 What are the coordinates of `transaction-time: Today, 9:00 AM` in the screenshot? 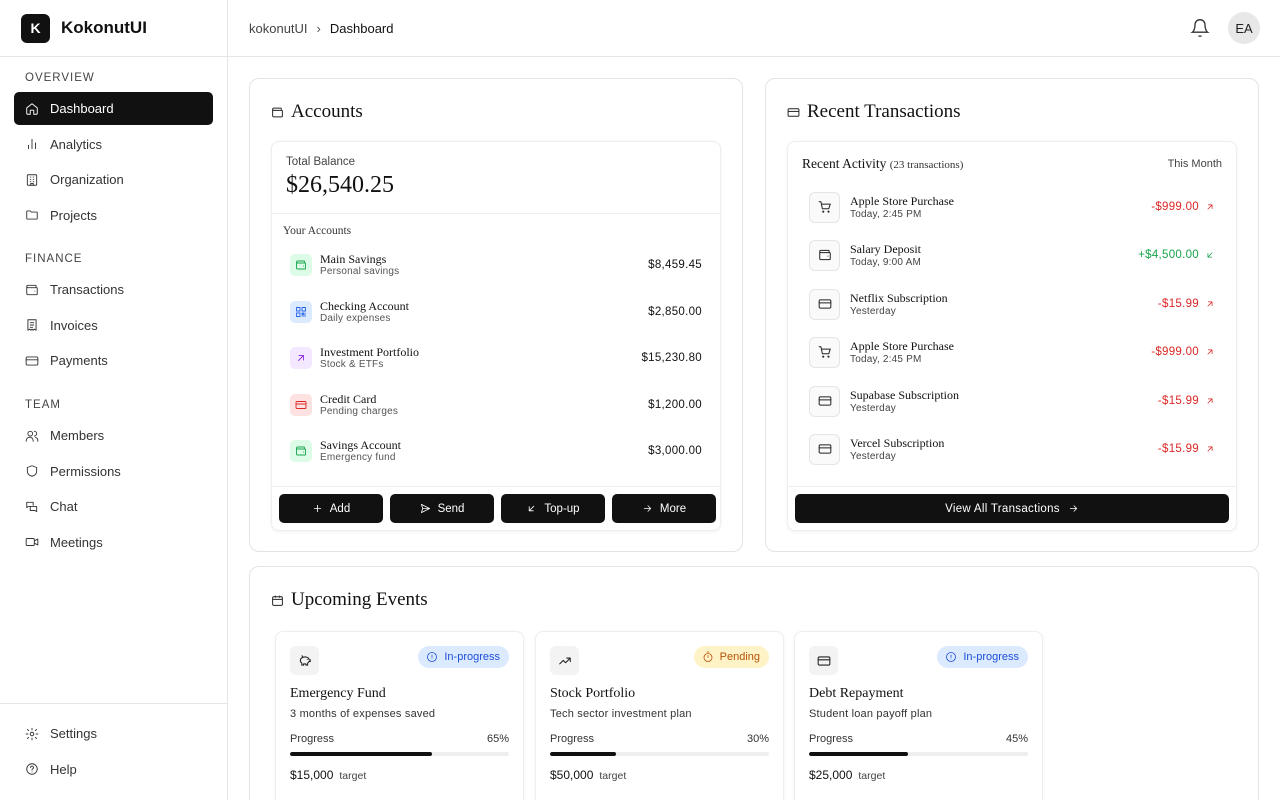 It's located at (885, 262).